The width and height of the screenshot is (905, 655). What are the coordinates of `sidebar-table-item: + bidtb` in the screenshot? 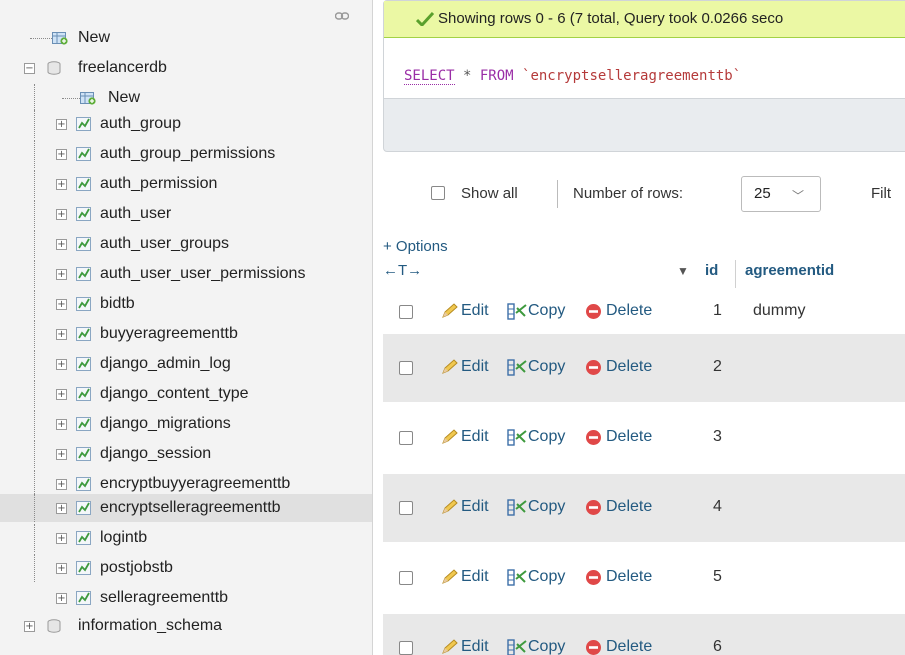 It's located at (186, 304).